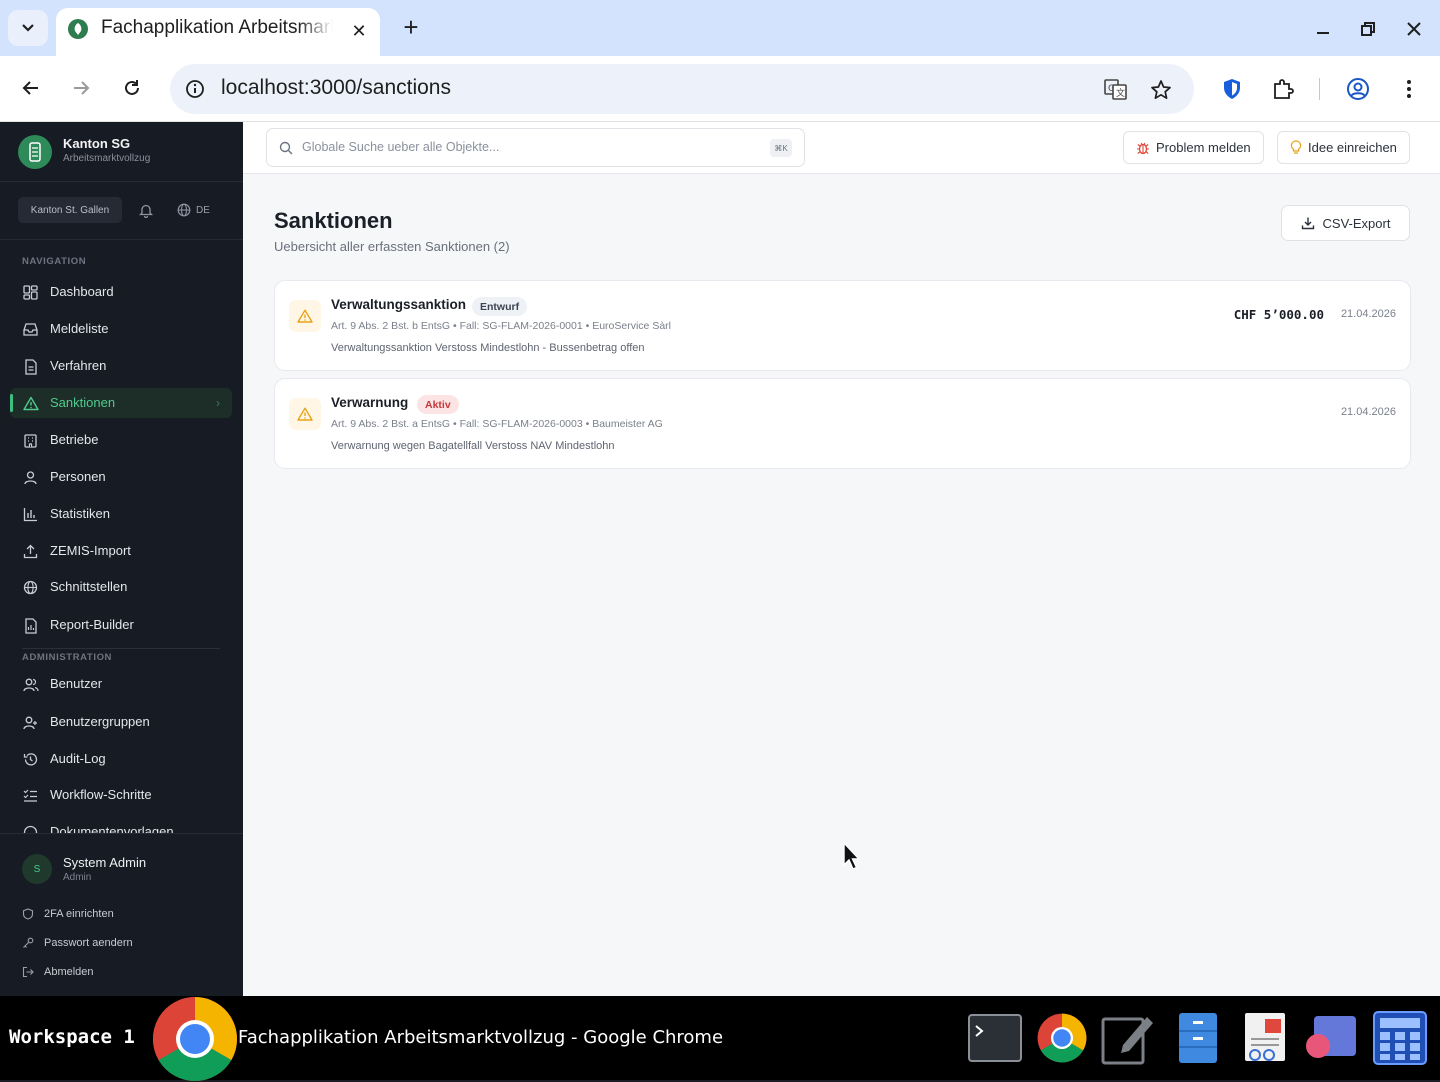  I want to click on bitwarden-shield-icon, so click(1232, 89).